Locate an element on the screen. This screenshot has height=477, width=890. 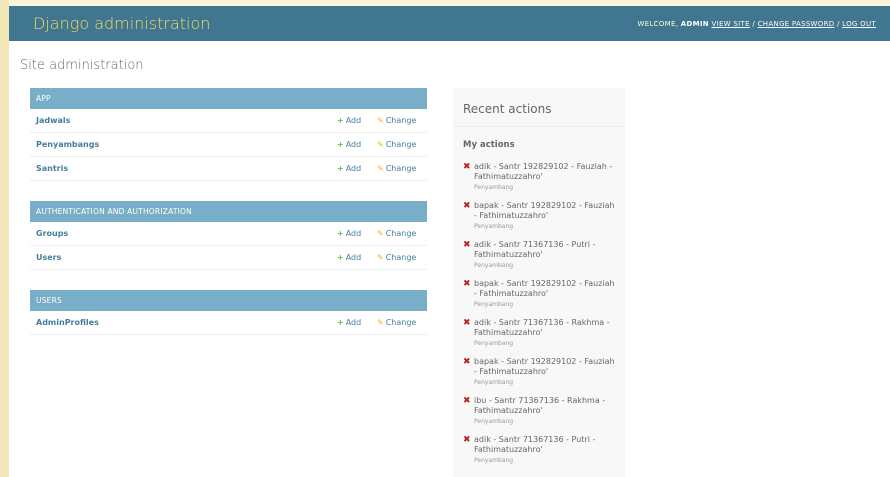
welcome-label: WELCOME, is located at coordinates (658, 23).